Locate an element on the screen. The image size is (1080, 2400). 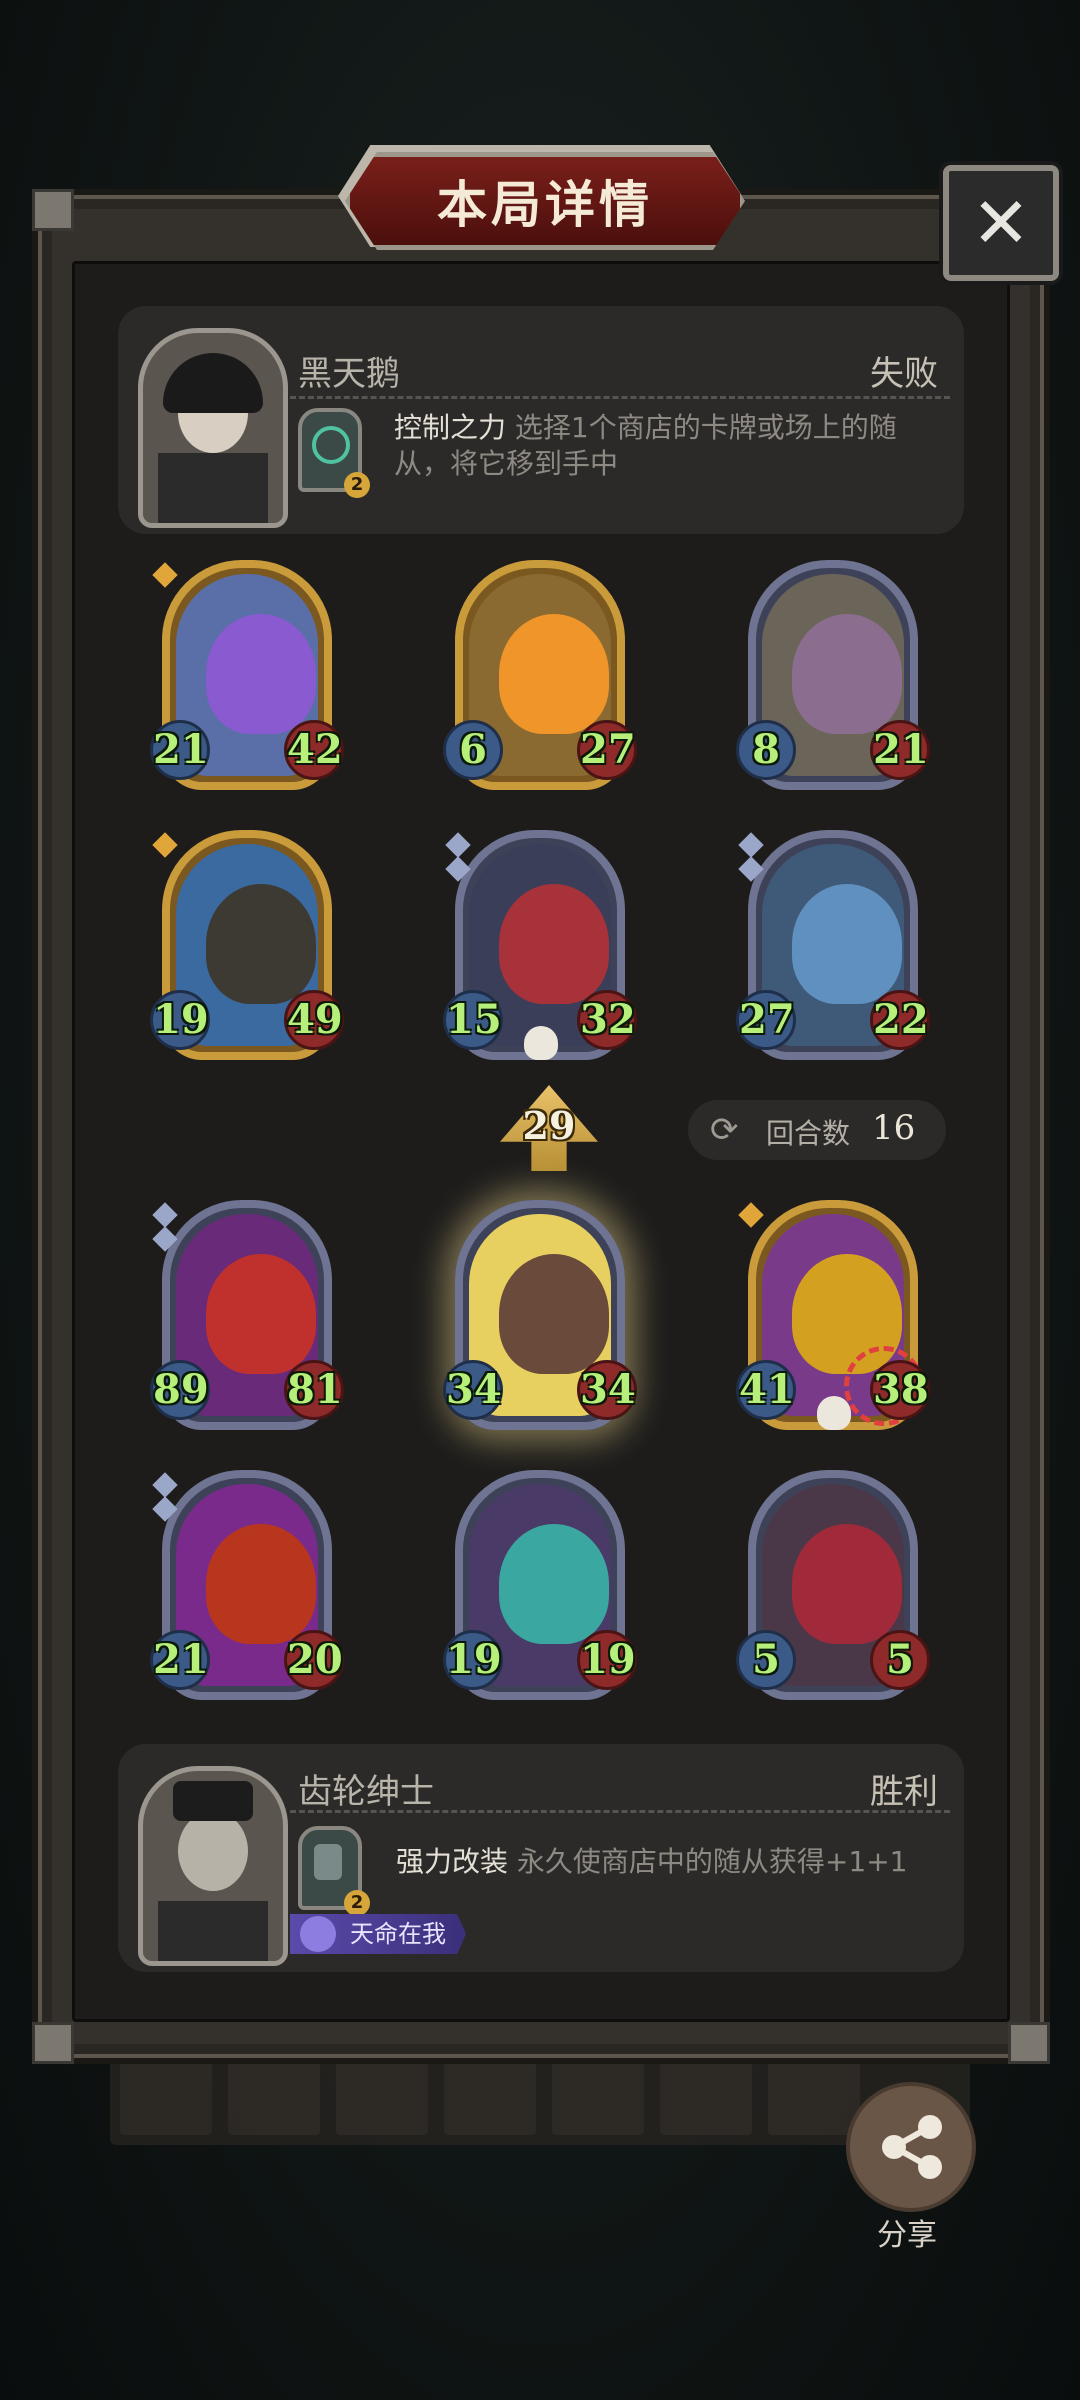
background-hand-strip is located at coordinates (540, 2095).